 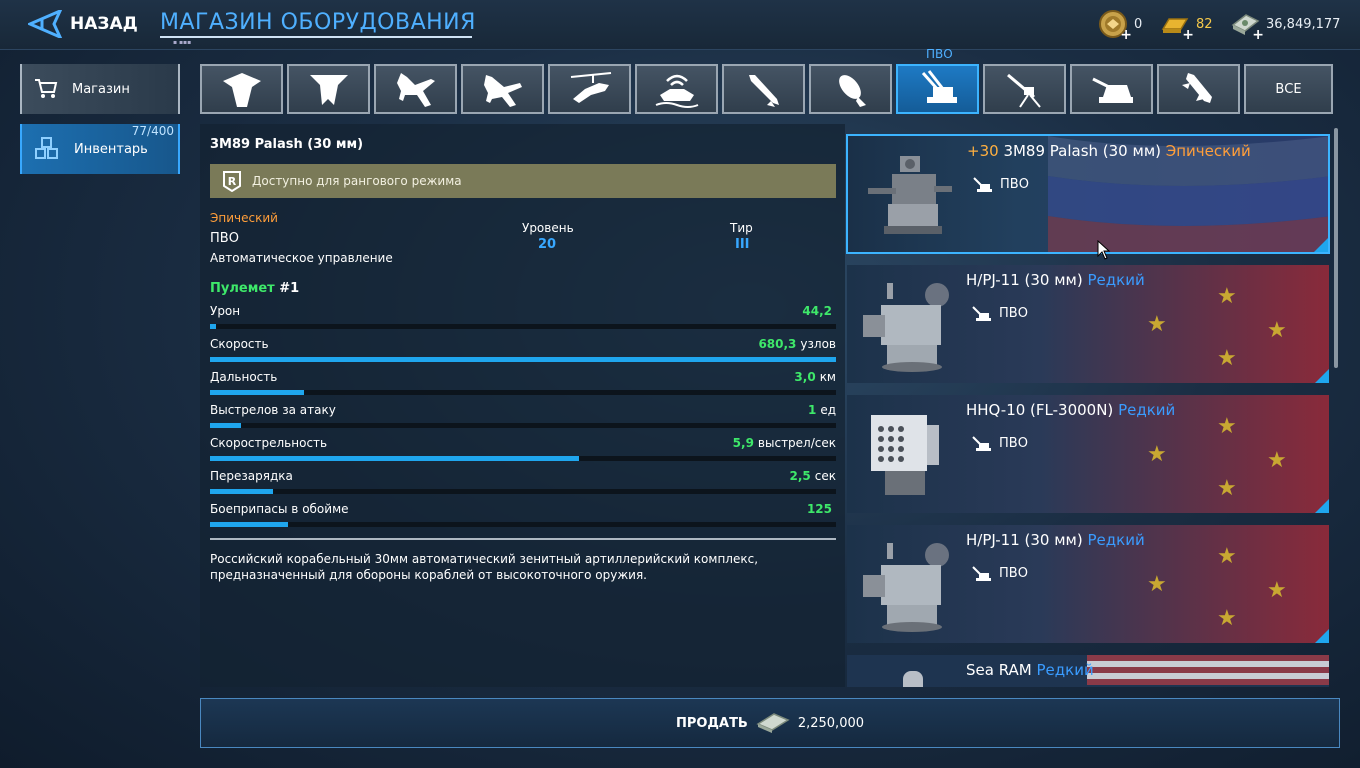 I want to click on medal-currency: + 0, so click(x=1120, y=26).